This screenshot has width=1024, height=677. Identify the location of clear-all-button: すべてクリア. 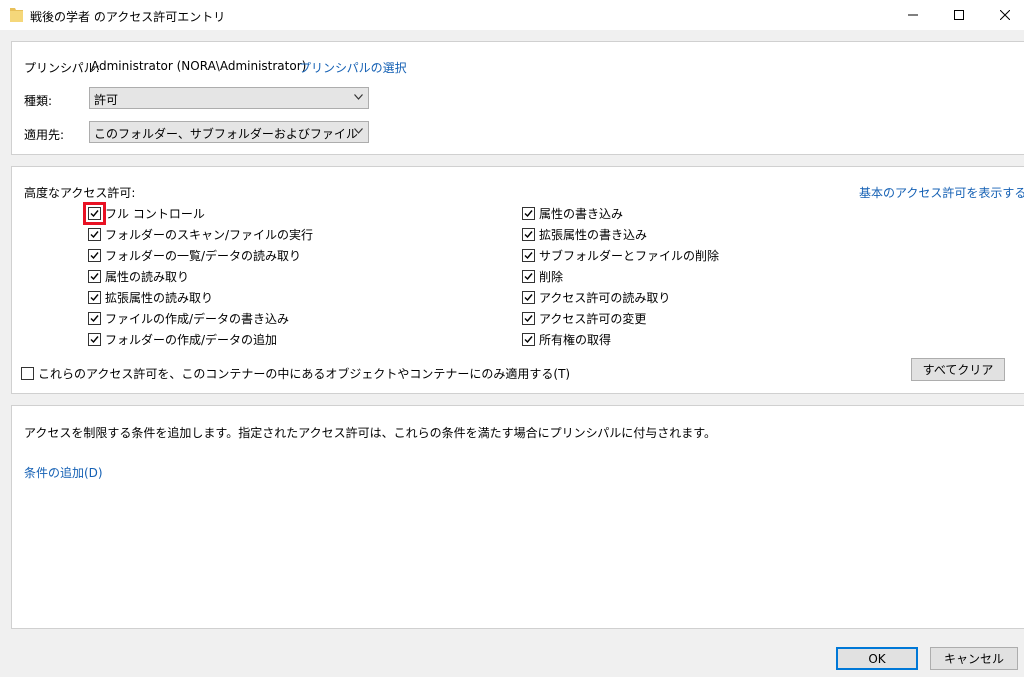
(958, 369).